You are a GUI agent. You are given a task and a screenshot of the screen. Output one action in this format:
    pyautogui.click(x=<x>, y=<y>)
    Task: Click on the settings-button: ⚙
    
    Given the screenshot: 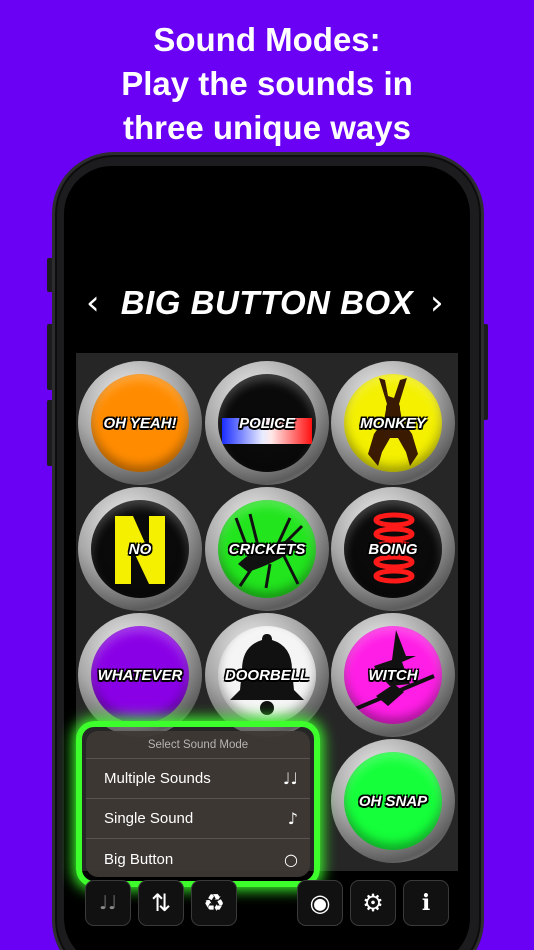 What is the action you would take?
    pyautogui.click(x=373, y=903)
    